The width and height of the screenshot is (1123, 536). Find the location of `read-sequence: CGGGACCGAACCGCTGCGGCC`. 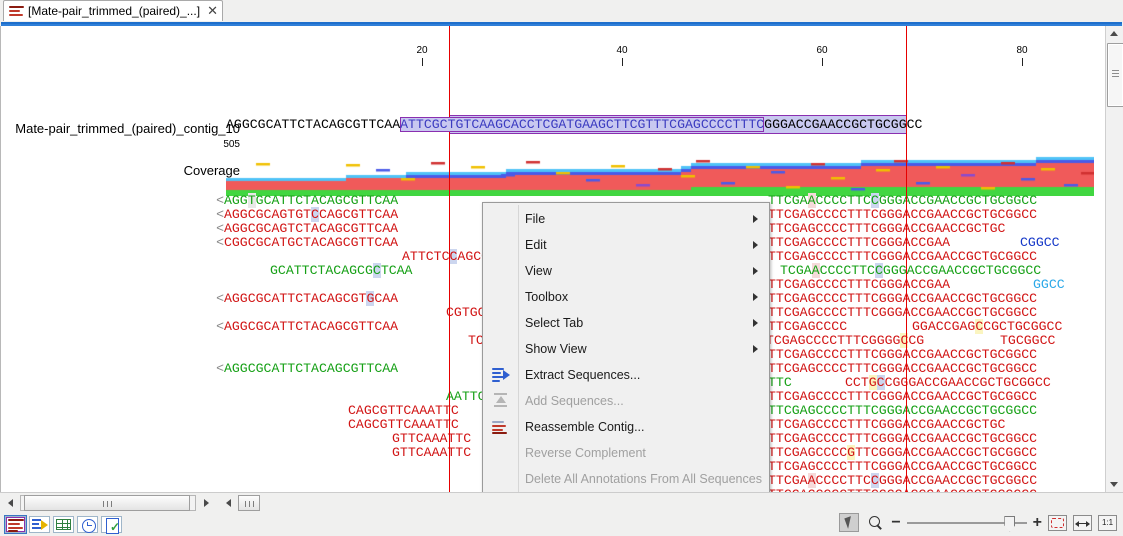

read-sequence: CGGGACCGAACCGCTGCGGCC is located at coordinates (967, 382).